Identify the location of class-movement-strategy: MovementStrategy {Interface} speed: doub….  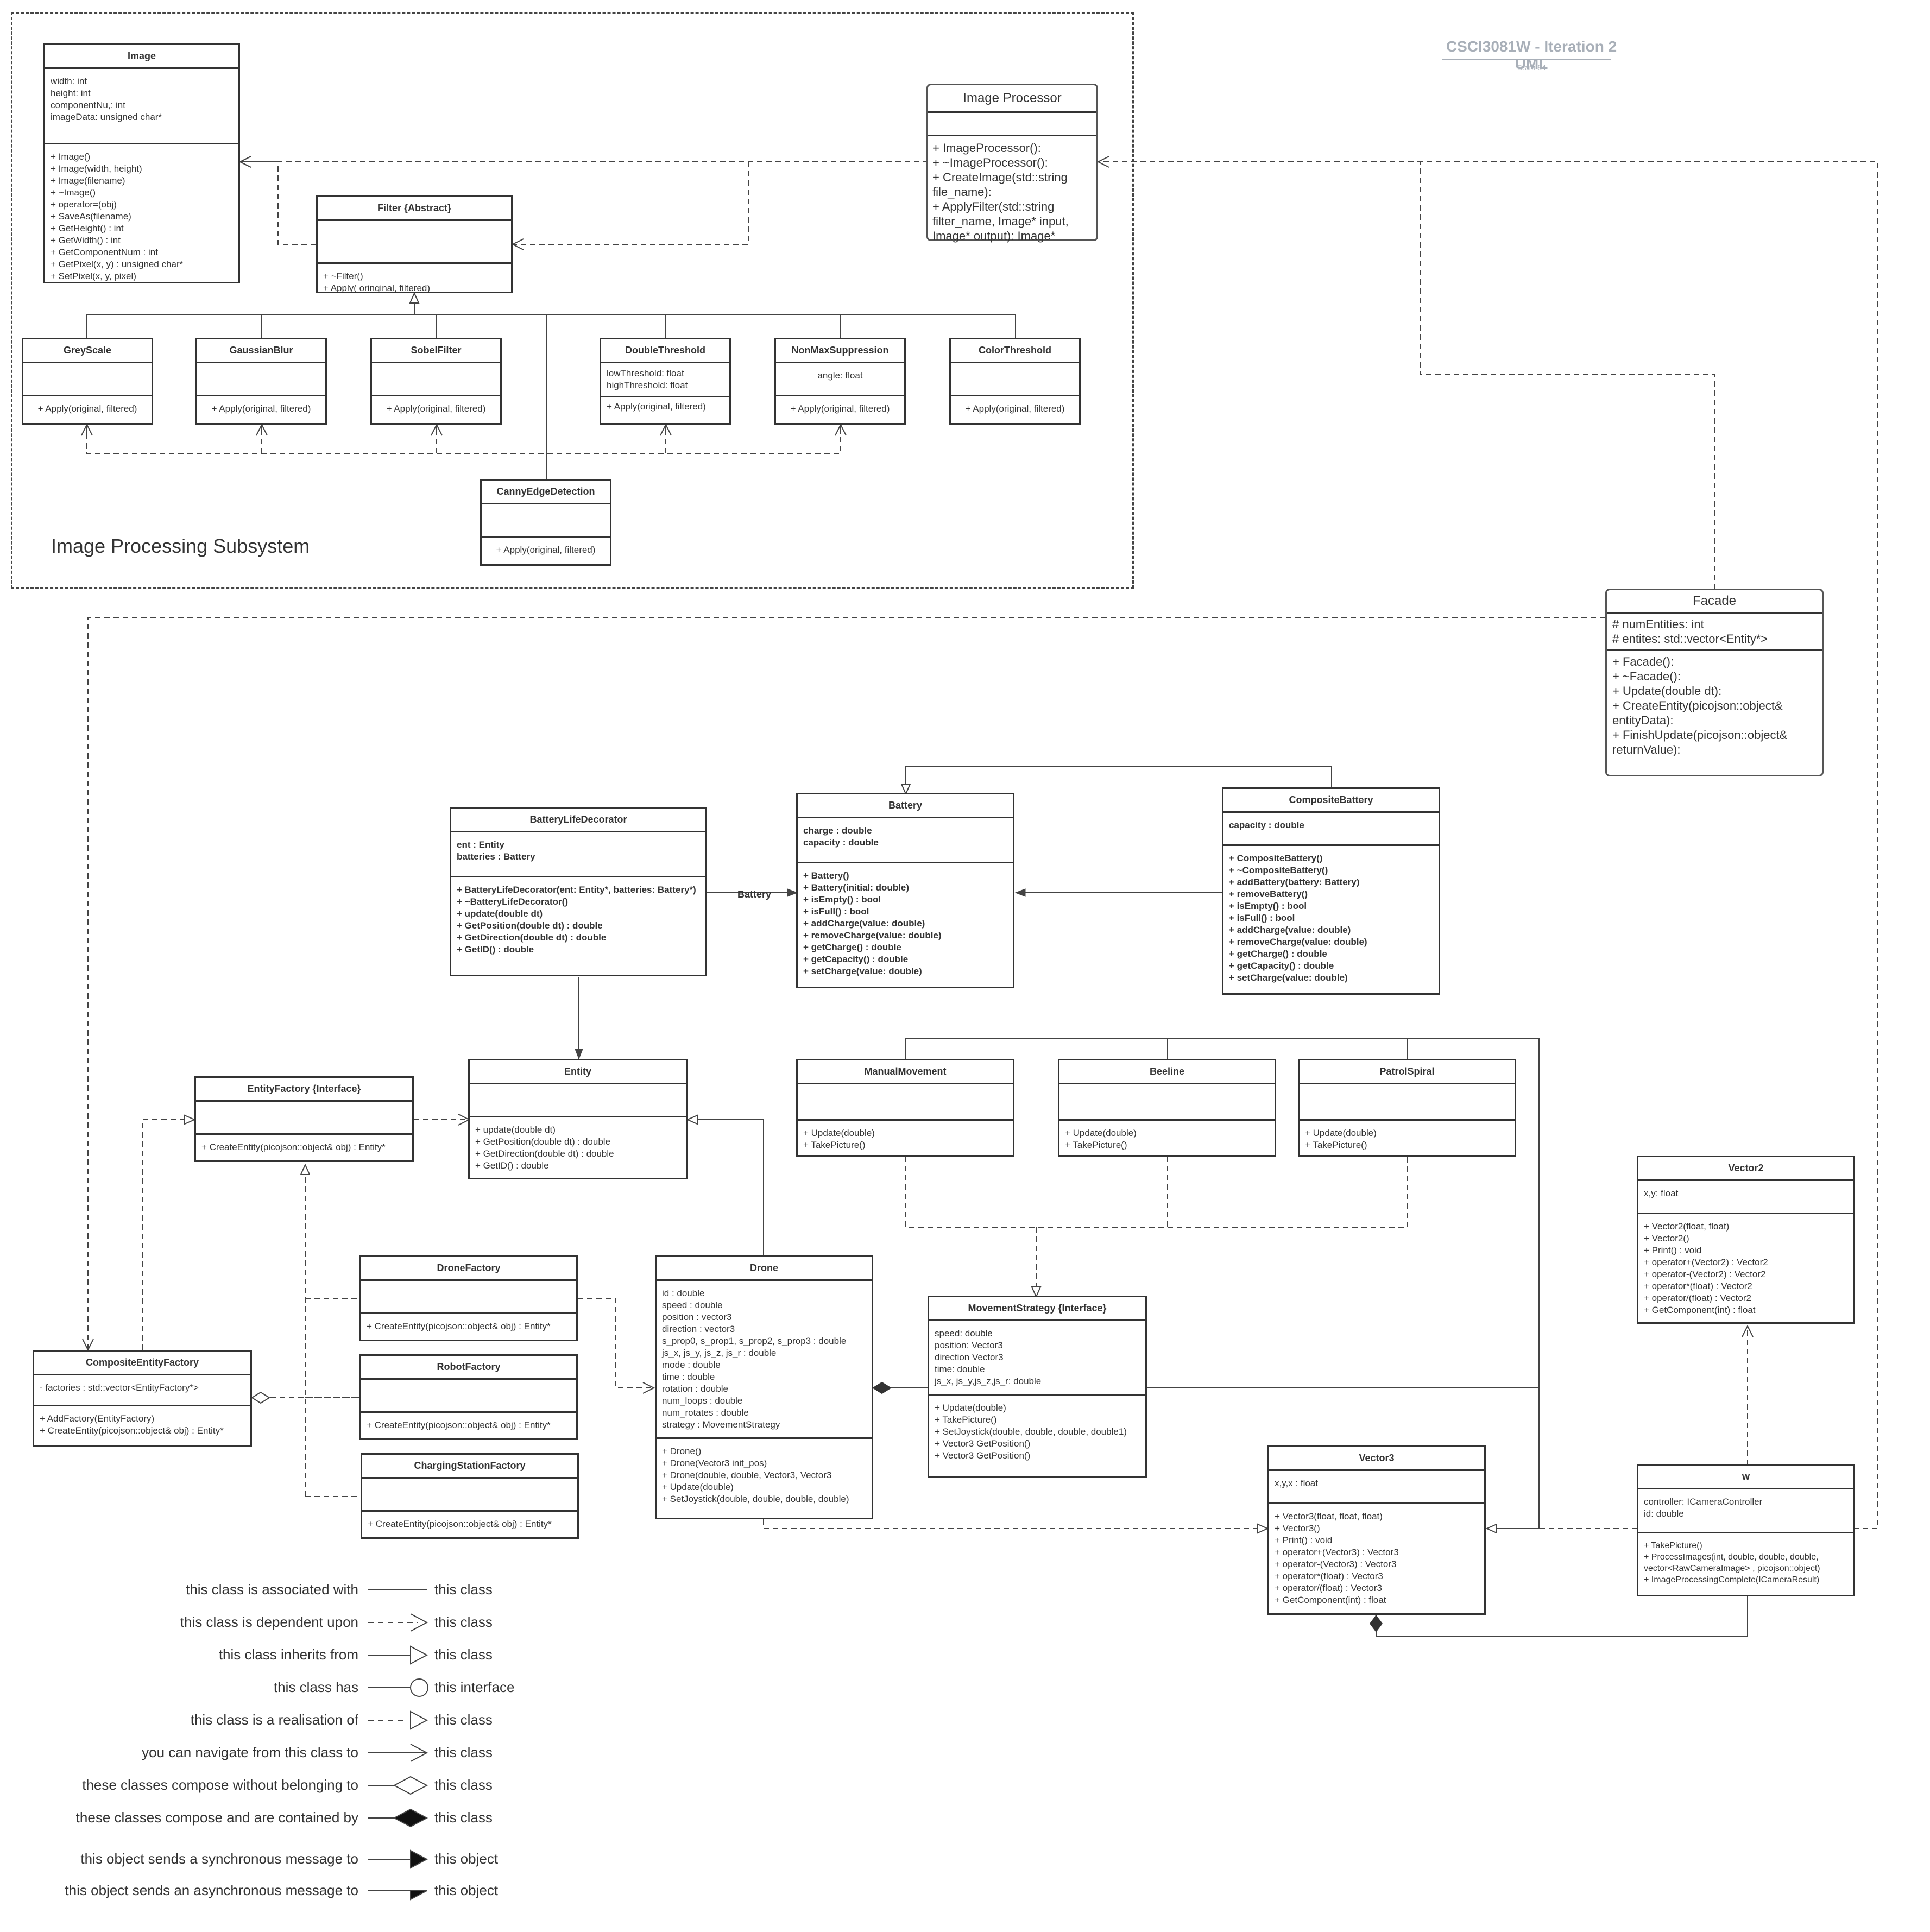
(1037, 1387).